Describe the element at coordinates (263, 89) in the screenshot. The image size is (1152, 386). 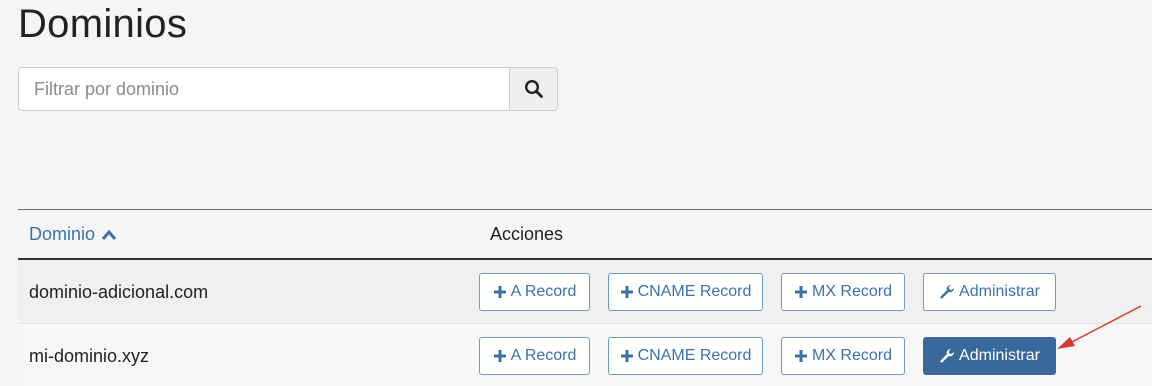
I see `search-input` at that location.